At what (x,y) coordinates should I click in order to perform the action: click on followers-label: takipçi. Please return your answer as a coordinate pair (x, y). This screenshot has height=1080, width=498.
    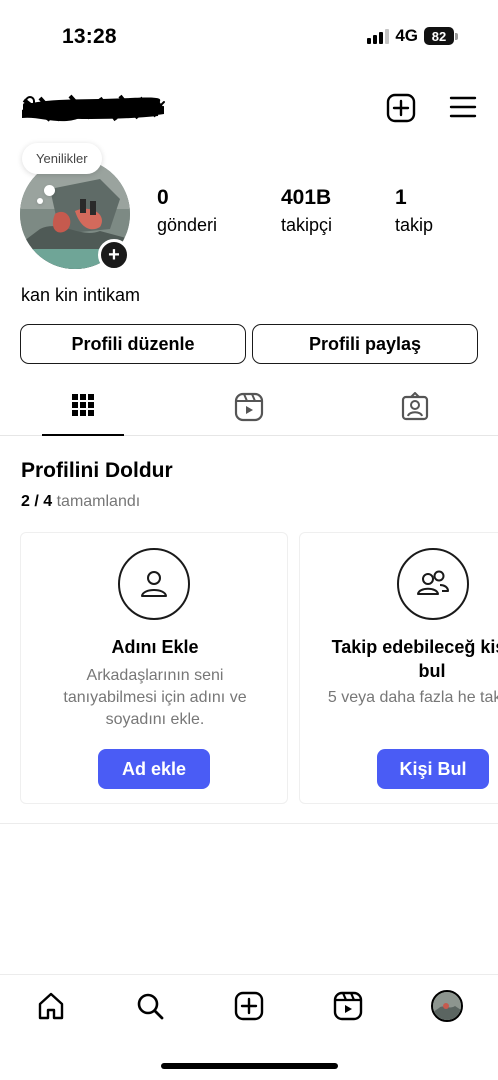
    Looking at the image, I should click on (307, 225).